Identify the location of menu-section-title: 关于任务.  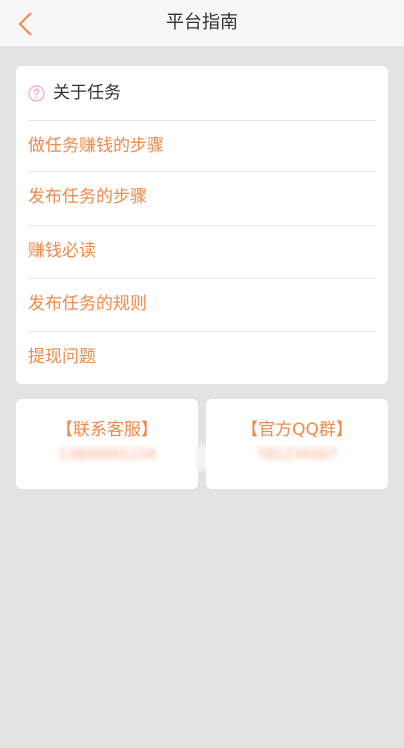
(87, 93).